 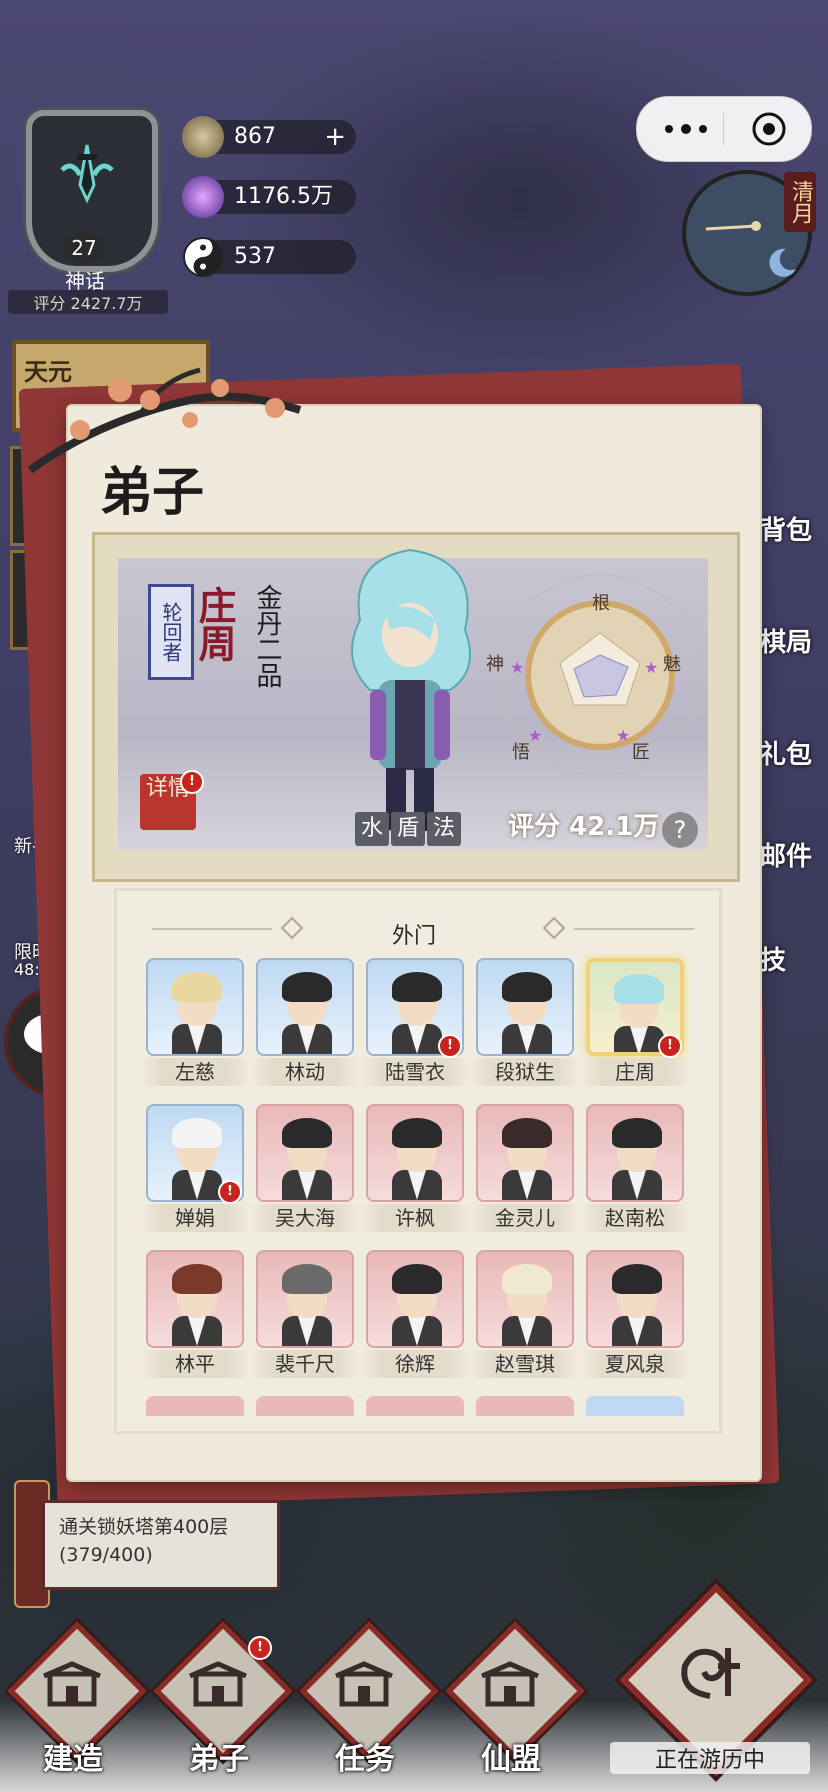 I want to click on nav-label: 建造, so click(x=73, y=1759).